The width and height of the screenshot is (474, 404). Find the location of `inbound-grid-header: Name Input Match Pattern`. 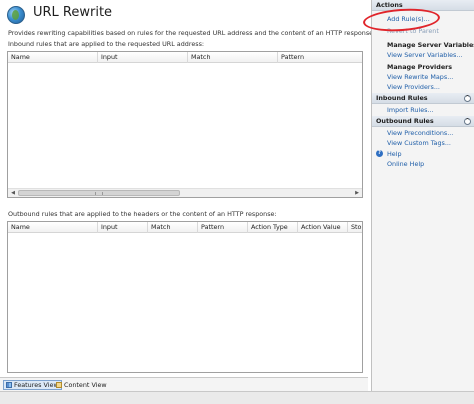

inbound-grid-header: Name Input Match Pattern is located at coordinates (185, 57).